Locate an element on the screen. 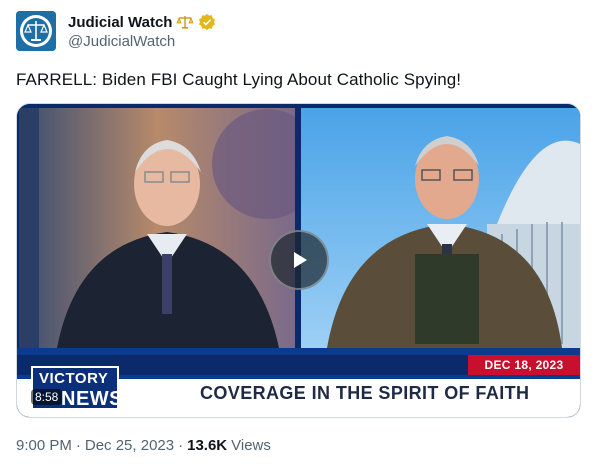  tweet-time: 9:00 PM is located at coordinates (44, 445).